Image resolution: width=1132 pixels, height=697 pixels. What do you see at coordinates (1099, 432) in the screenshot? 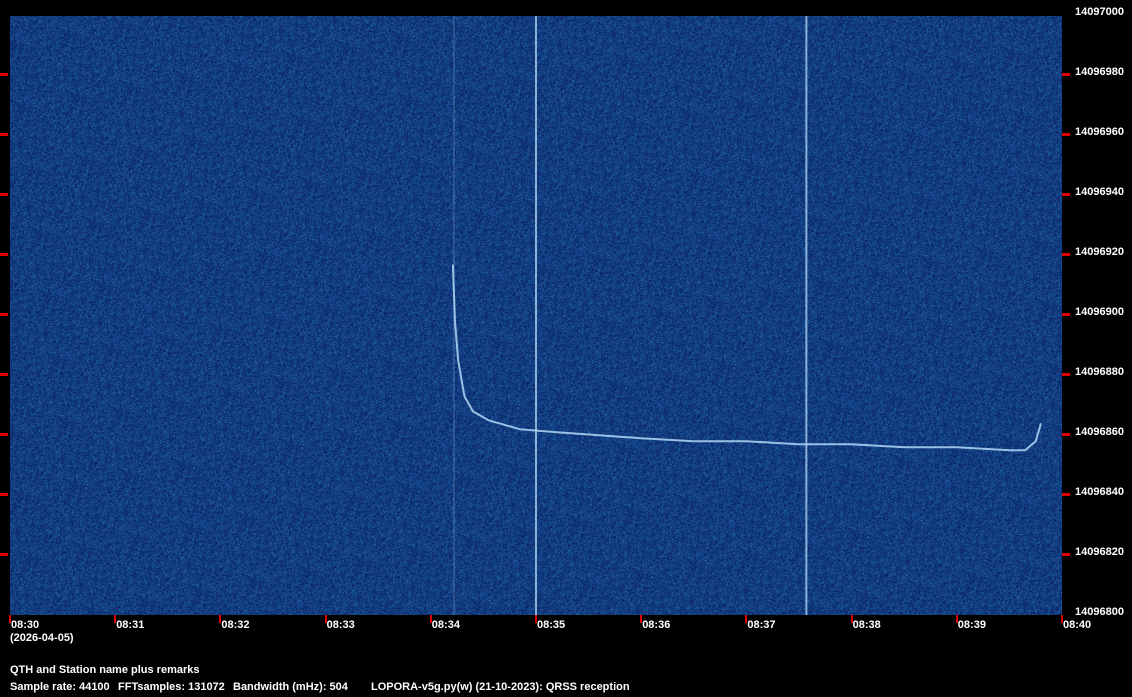
I see `y-tick-label: 14096860` at bounding box center [1099, 432].